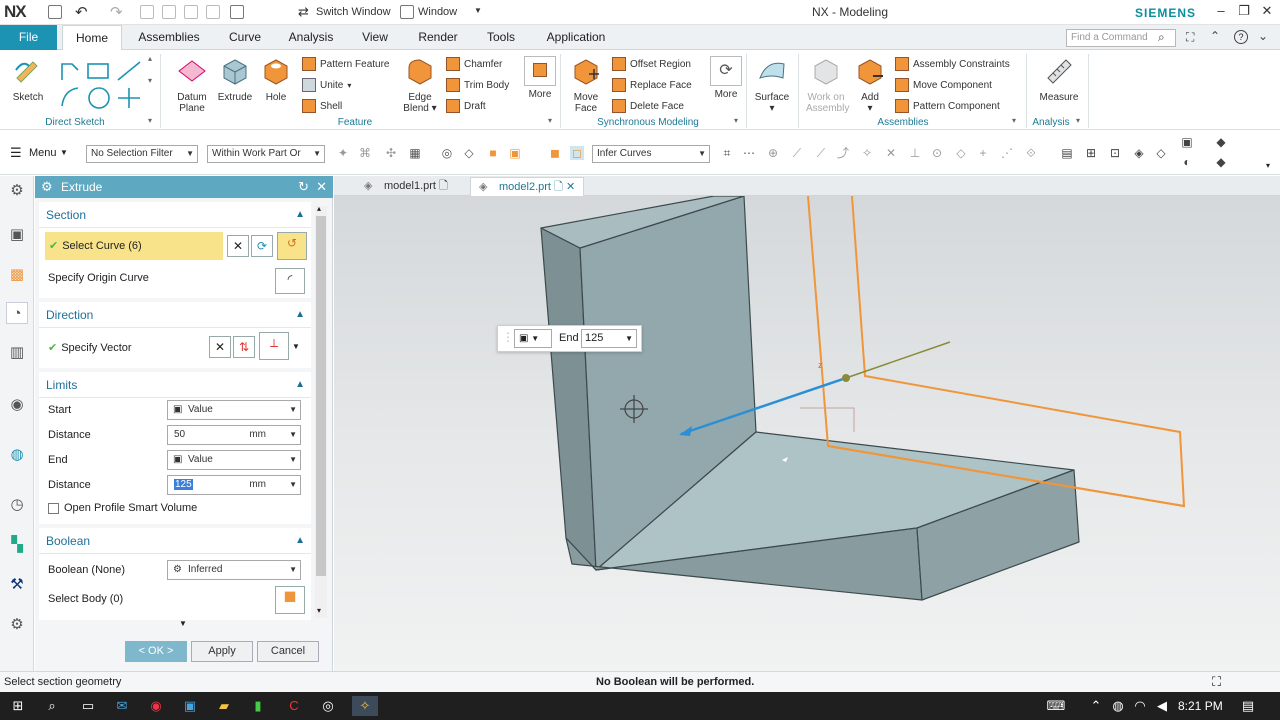 Image resolution: width=1280 pixels, height=720 pixels. I want to click on limits-header: Limits ▲, so click(175, 385).